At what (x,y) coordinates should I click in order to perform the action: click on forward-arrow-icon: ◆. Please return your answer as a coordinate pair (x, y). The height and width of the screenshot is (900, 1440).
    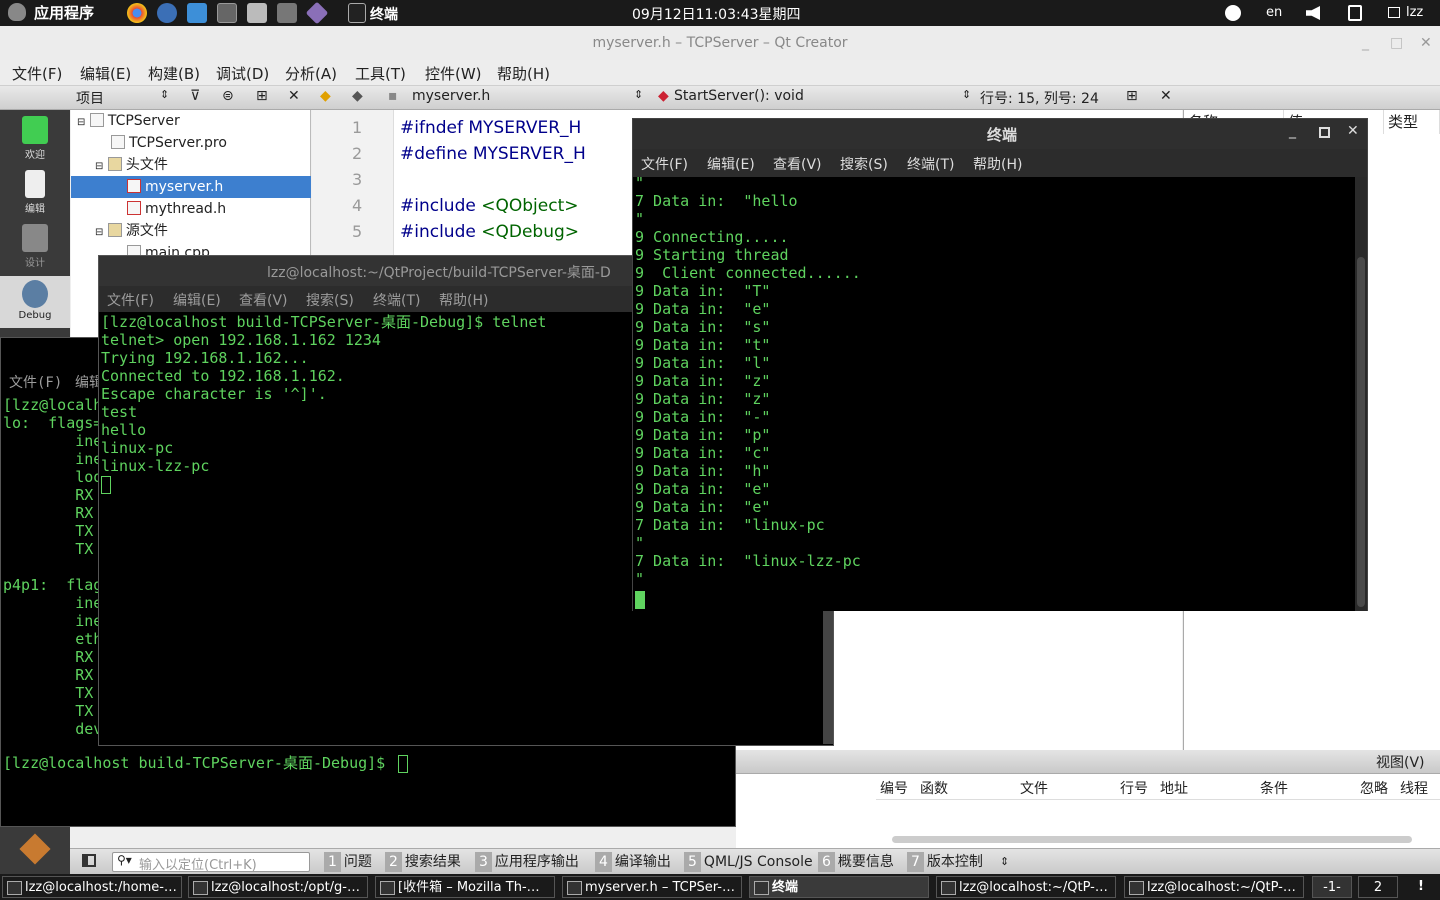
    Looking at the image, I should click on (357, 96).